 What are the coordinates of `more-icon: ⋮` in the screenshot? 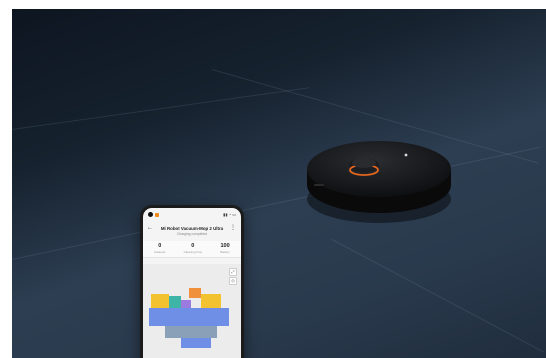 It's located at (233, 227).